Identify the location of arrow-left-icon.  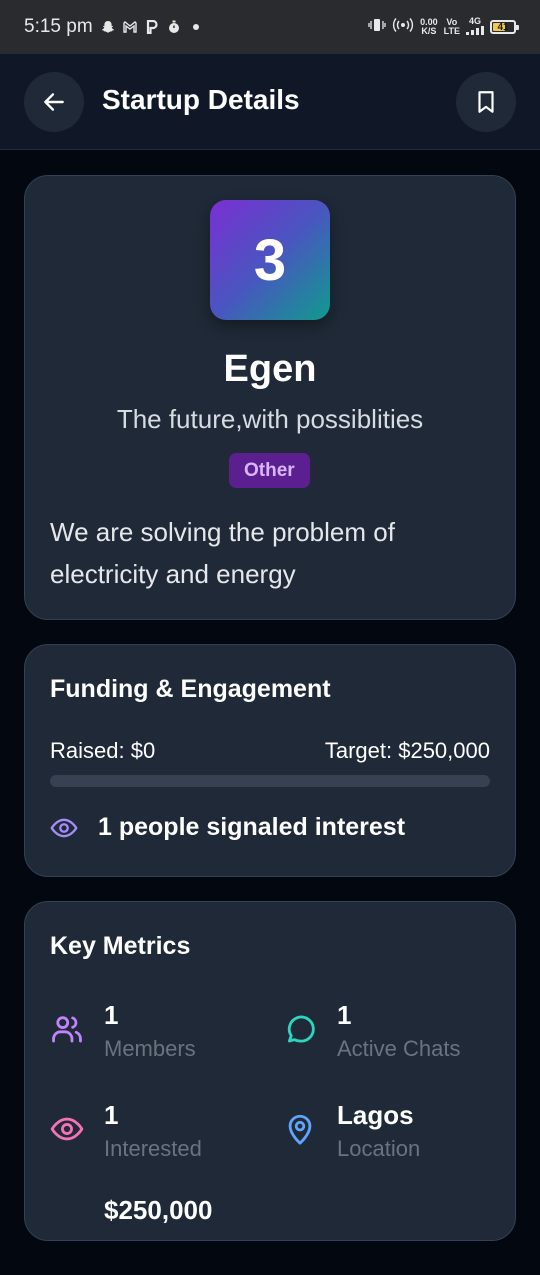
(54, 102).